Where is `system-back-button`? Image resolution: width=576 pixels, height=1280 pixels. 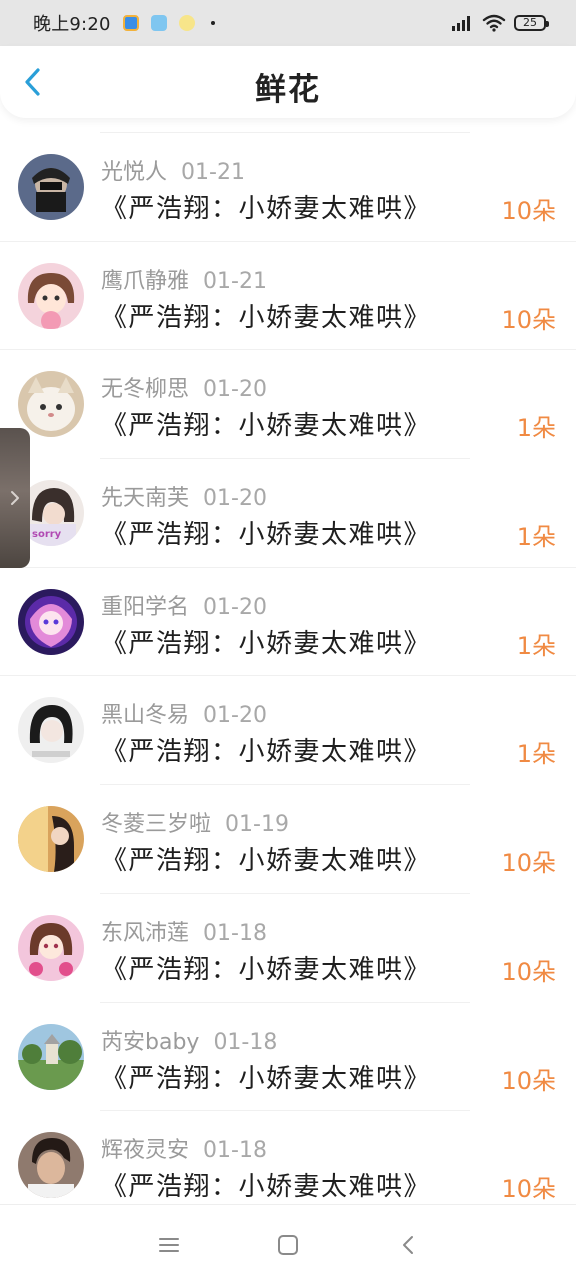
system-back-button is located at coordinates (408, 1245).